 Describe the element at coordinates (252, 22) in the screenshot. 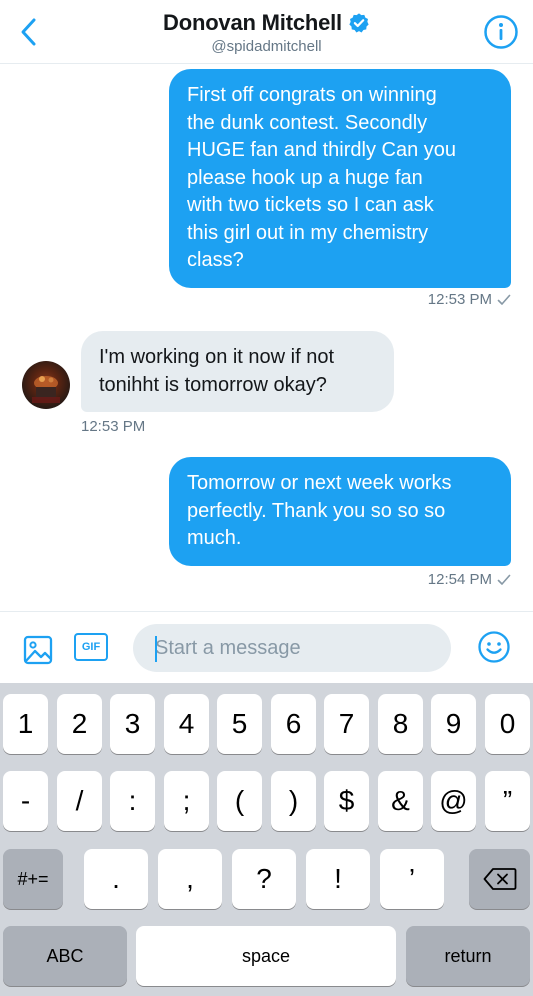

I see `contact-name: Donovan Mitchell` at that location.